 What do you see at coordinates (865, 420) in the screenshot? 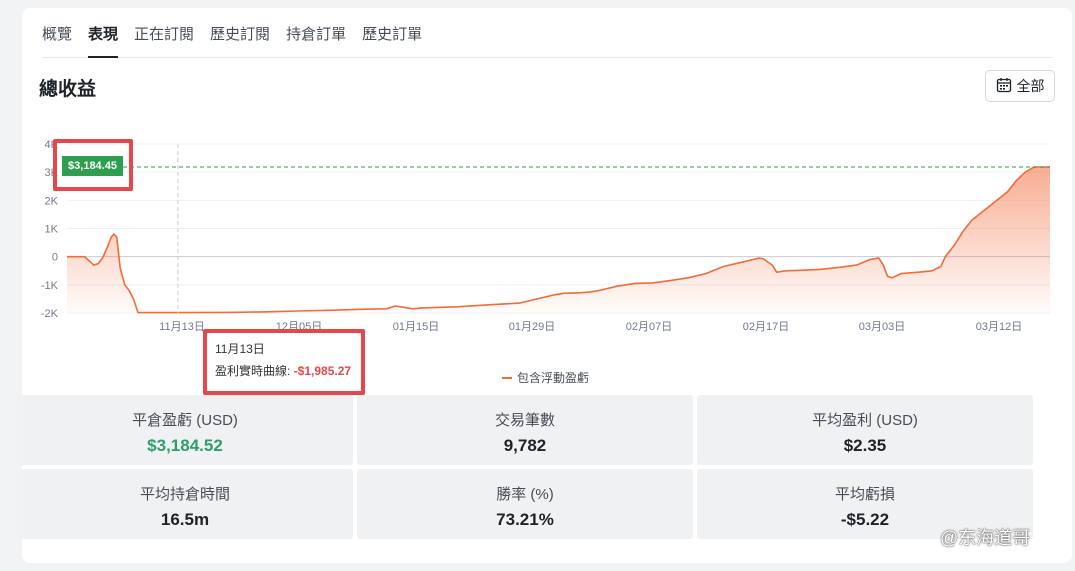
I see `stat-label: 平均盈利 (USD)` at bounding box center [865, 420].